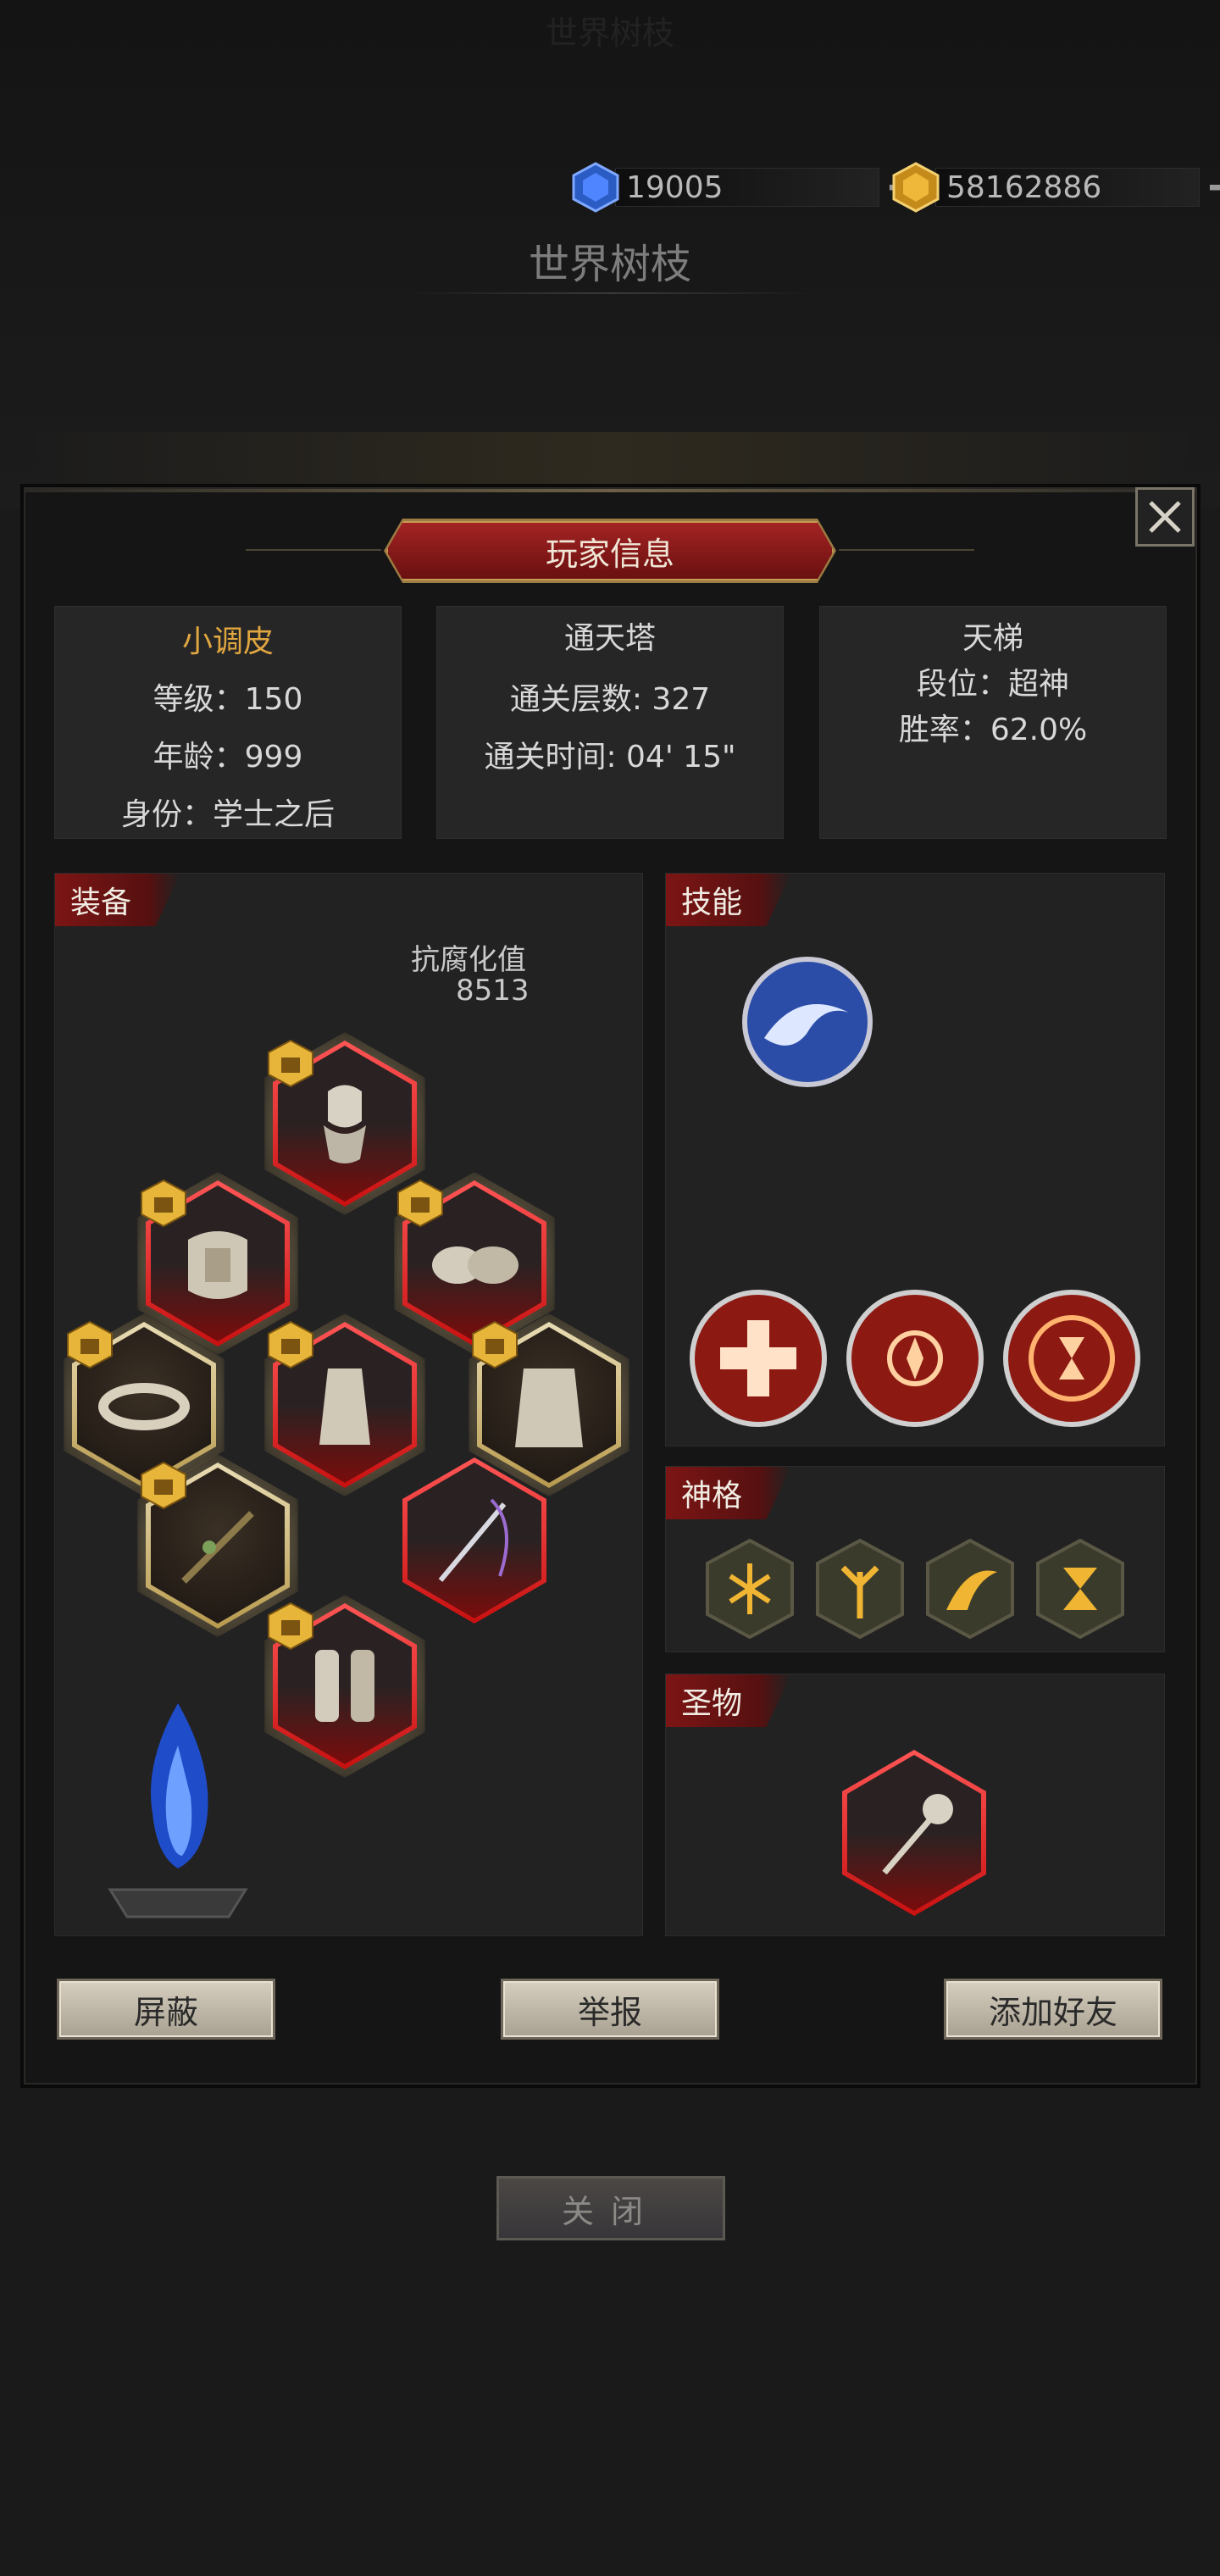  What do you see at coordinates (468, 960) in the screenshot?
I see `corruption-label: 抗腐化值` at bounding box center [468, 960].